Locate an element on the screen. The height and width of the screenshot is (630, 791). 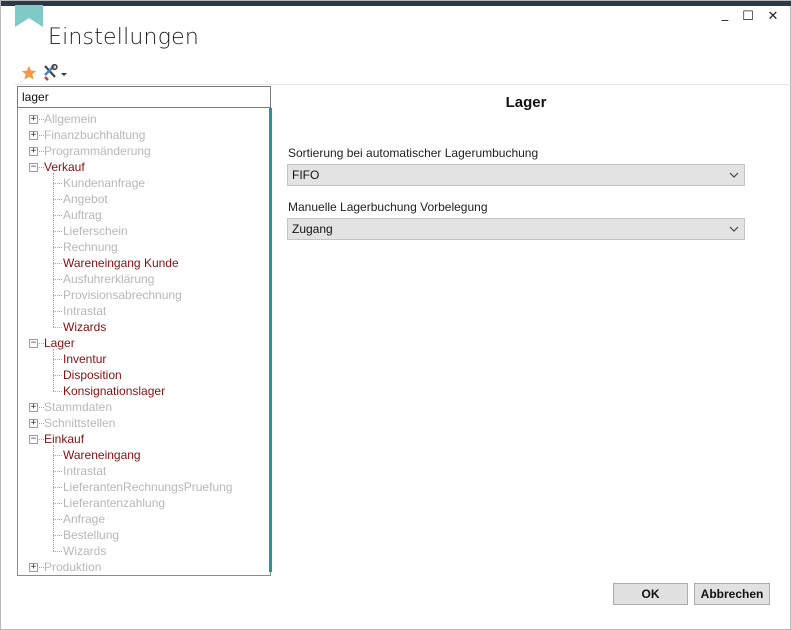
tree-item: Disposition is located at coordinates (92, 375).